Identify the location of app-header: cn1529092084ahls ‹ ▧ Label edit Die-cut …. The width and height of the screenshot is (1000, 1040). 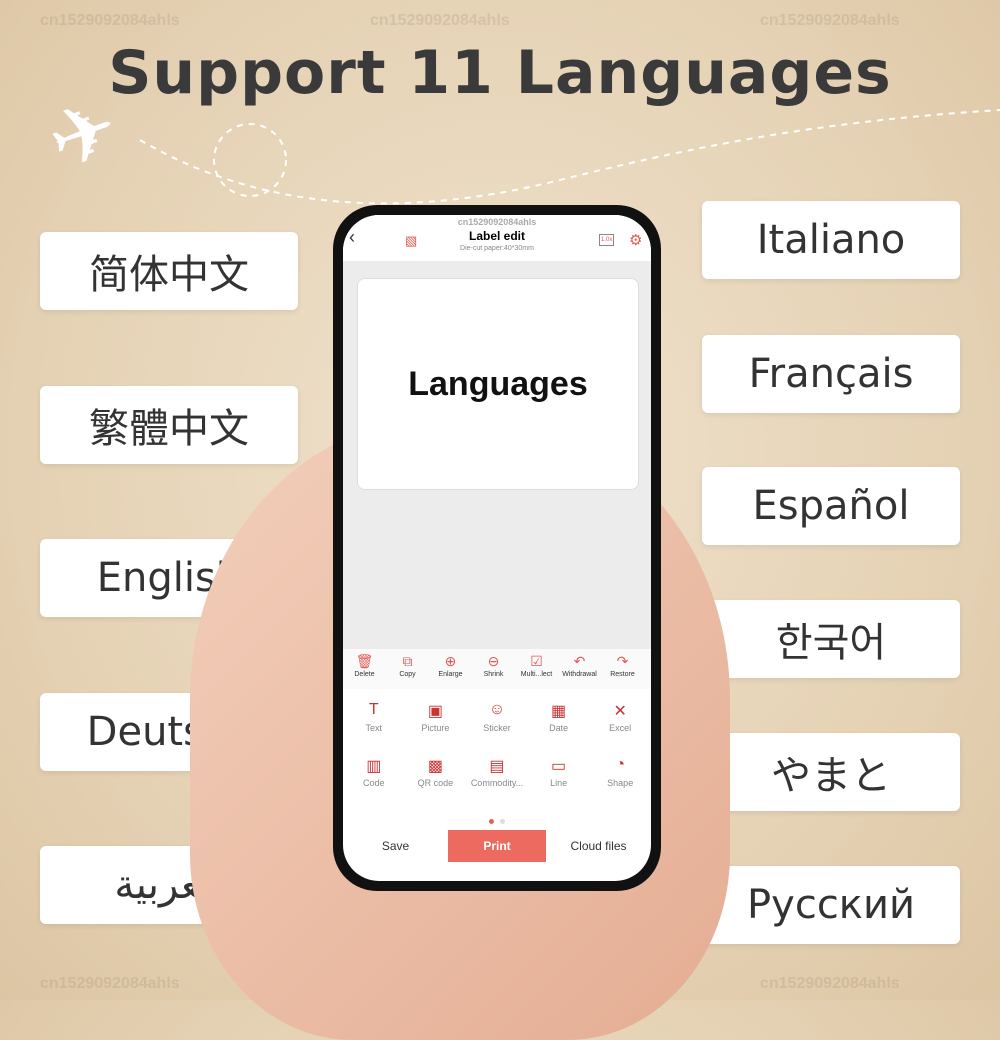
(497, 238).